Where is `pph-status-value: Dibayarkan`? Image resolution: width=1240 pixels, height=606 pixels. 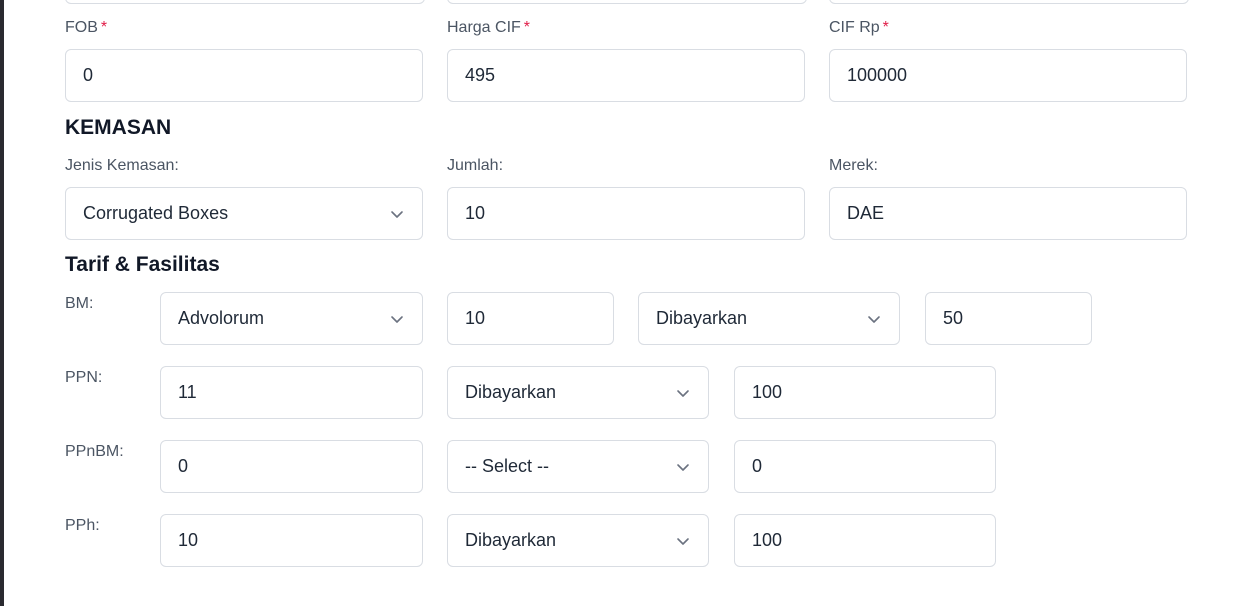 pph-status-value: Dibayarkan is located at coordinates (511, 540).